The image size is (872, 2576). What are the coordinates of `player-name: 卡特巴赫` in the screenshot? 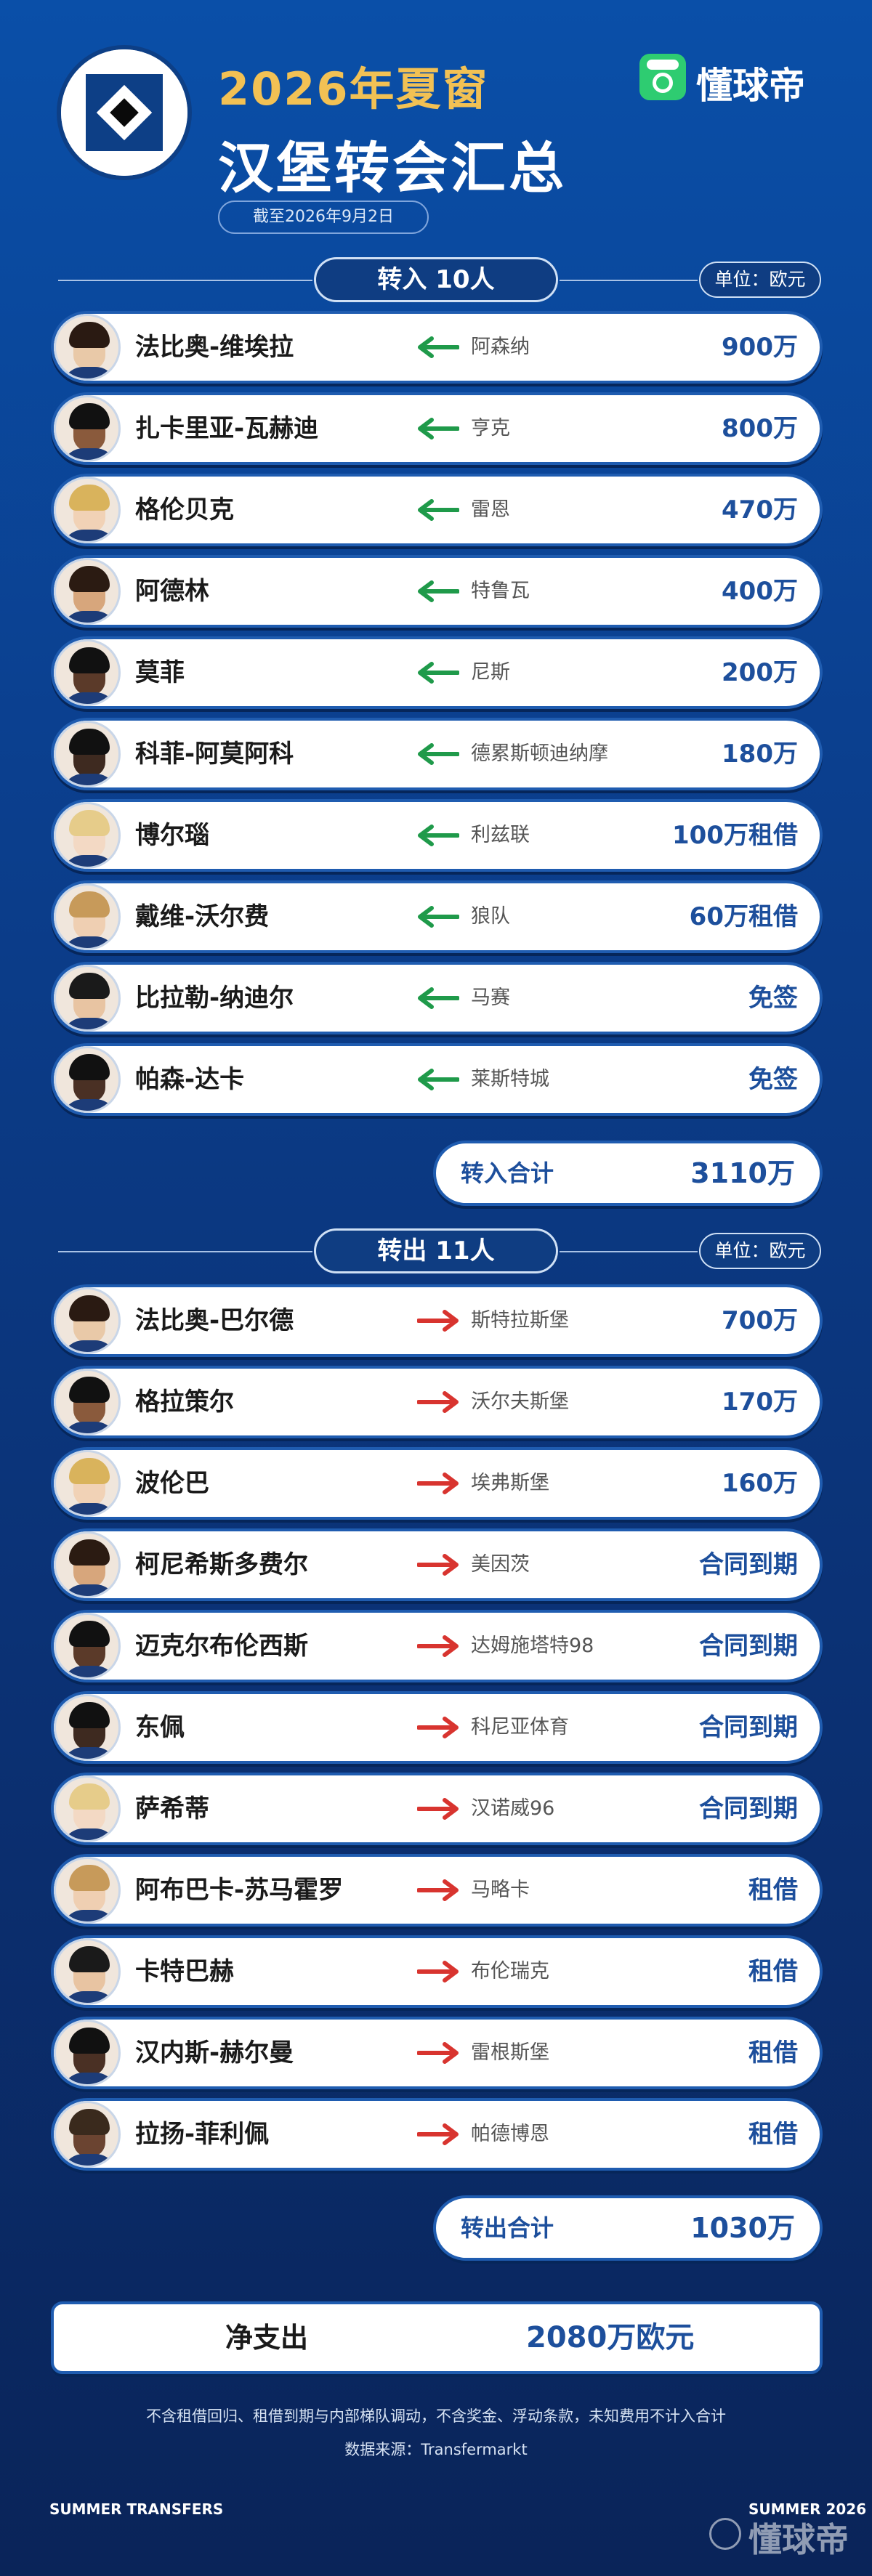 It's located at (184, 1972).